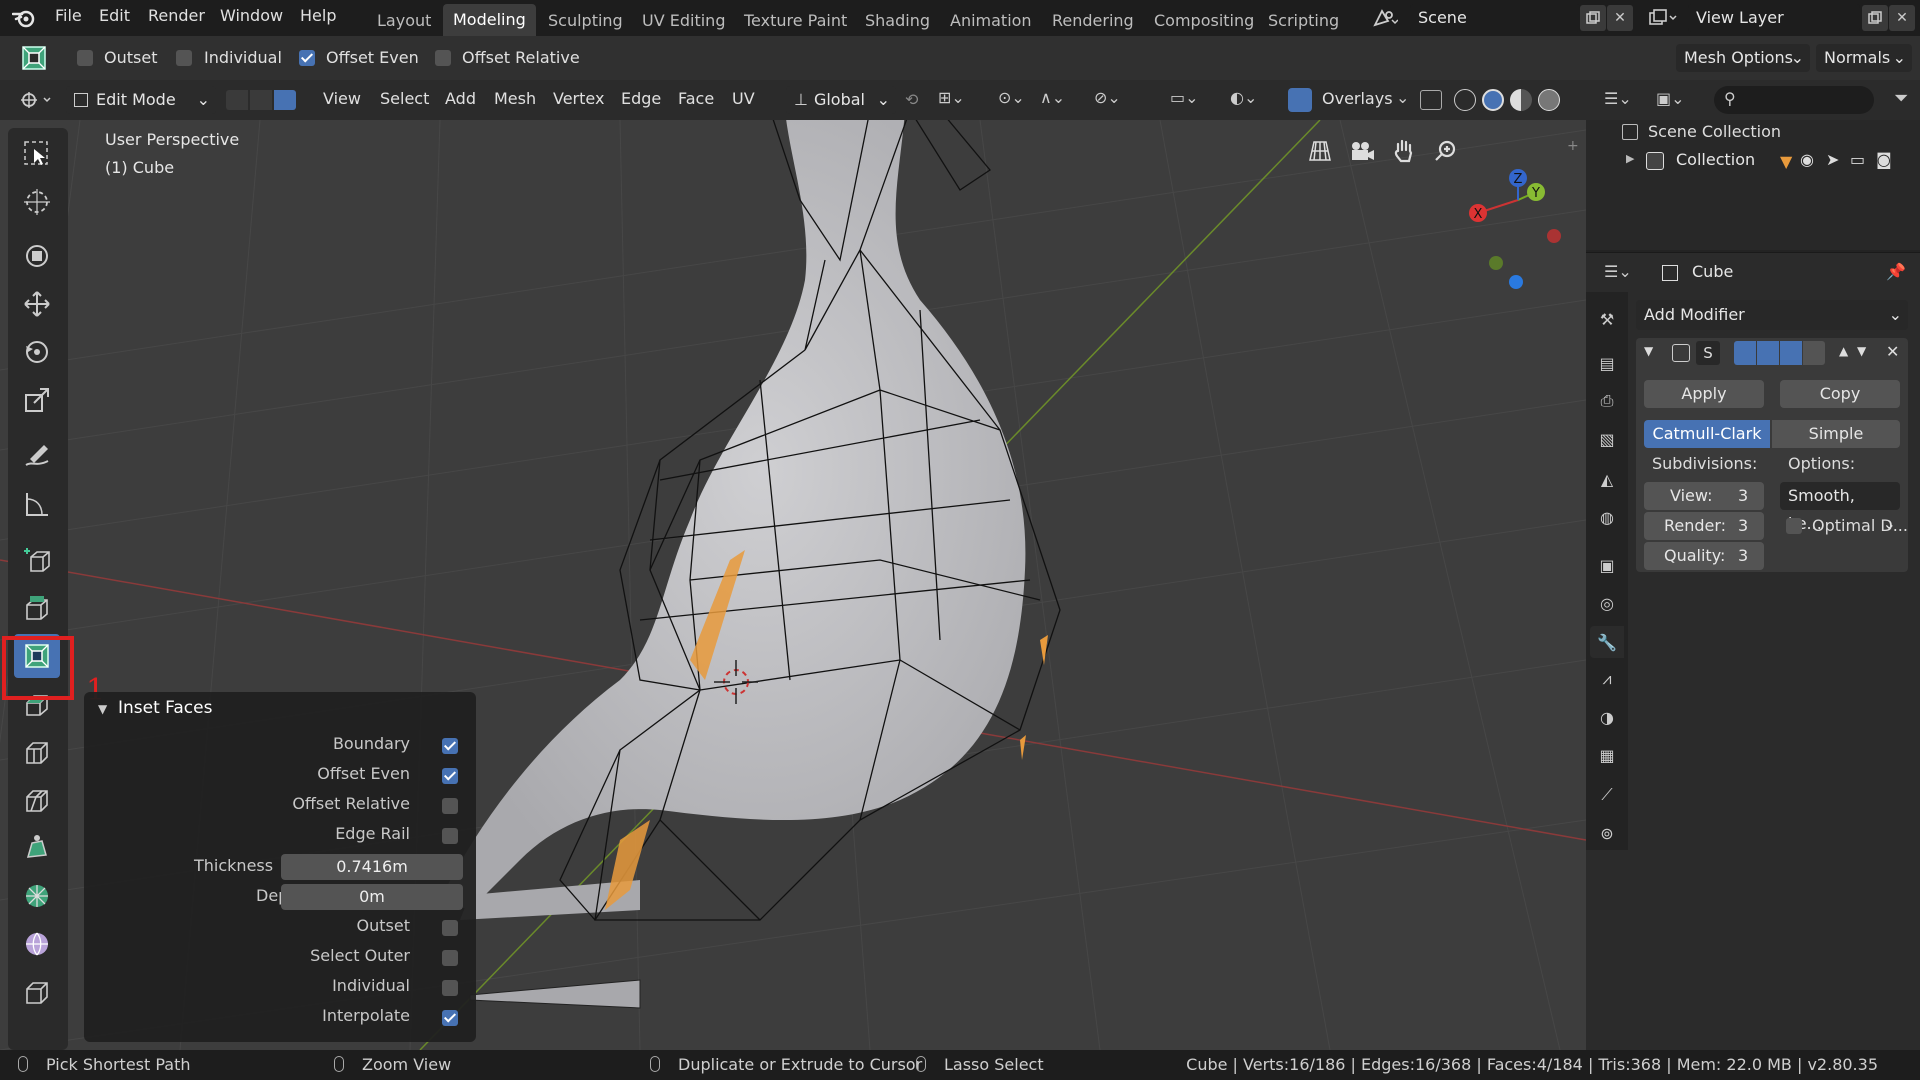 The height and width of the screenshot is (1080, 1920). I want to click on select-box-tool-icon, so click(37, 154).